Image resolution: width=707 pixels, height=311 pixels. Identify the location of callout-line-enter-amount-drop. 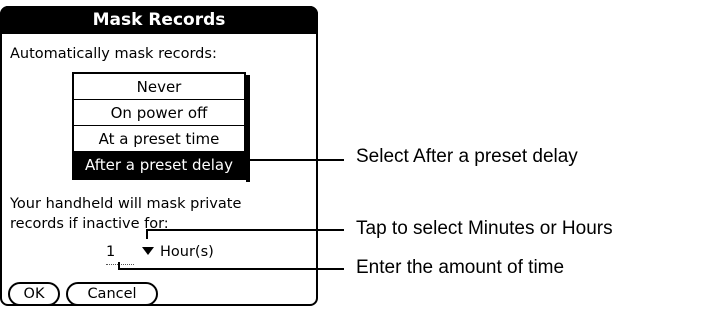
(119, 266).